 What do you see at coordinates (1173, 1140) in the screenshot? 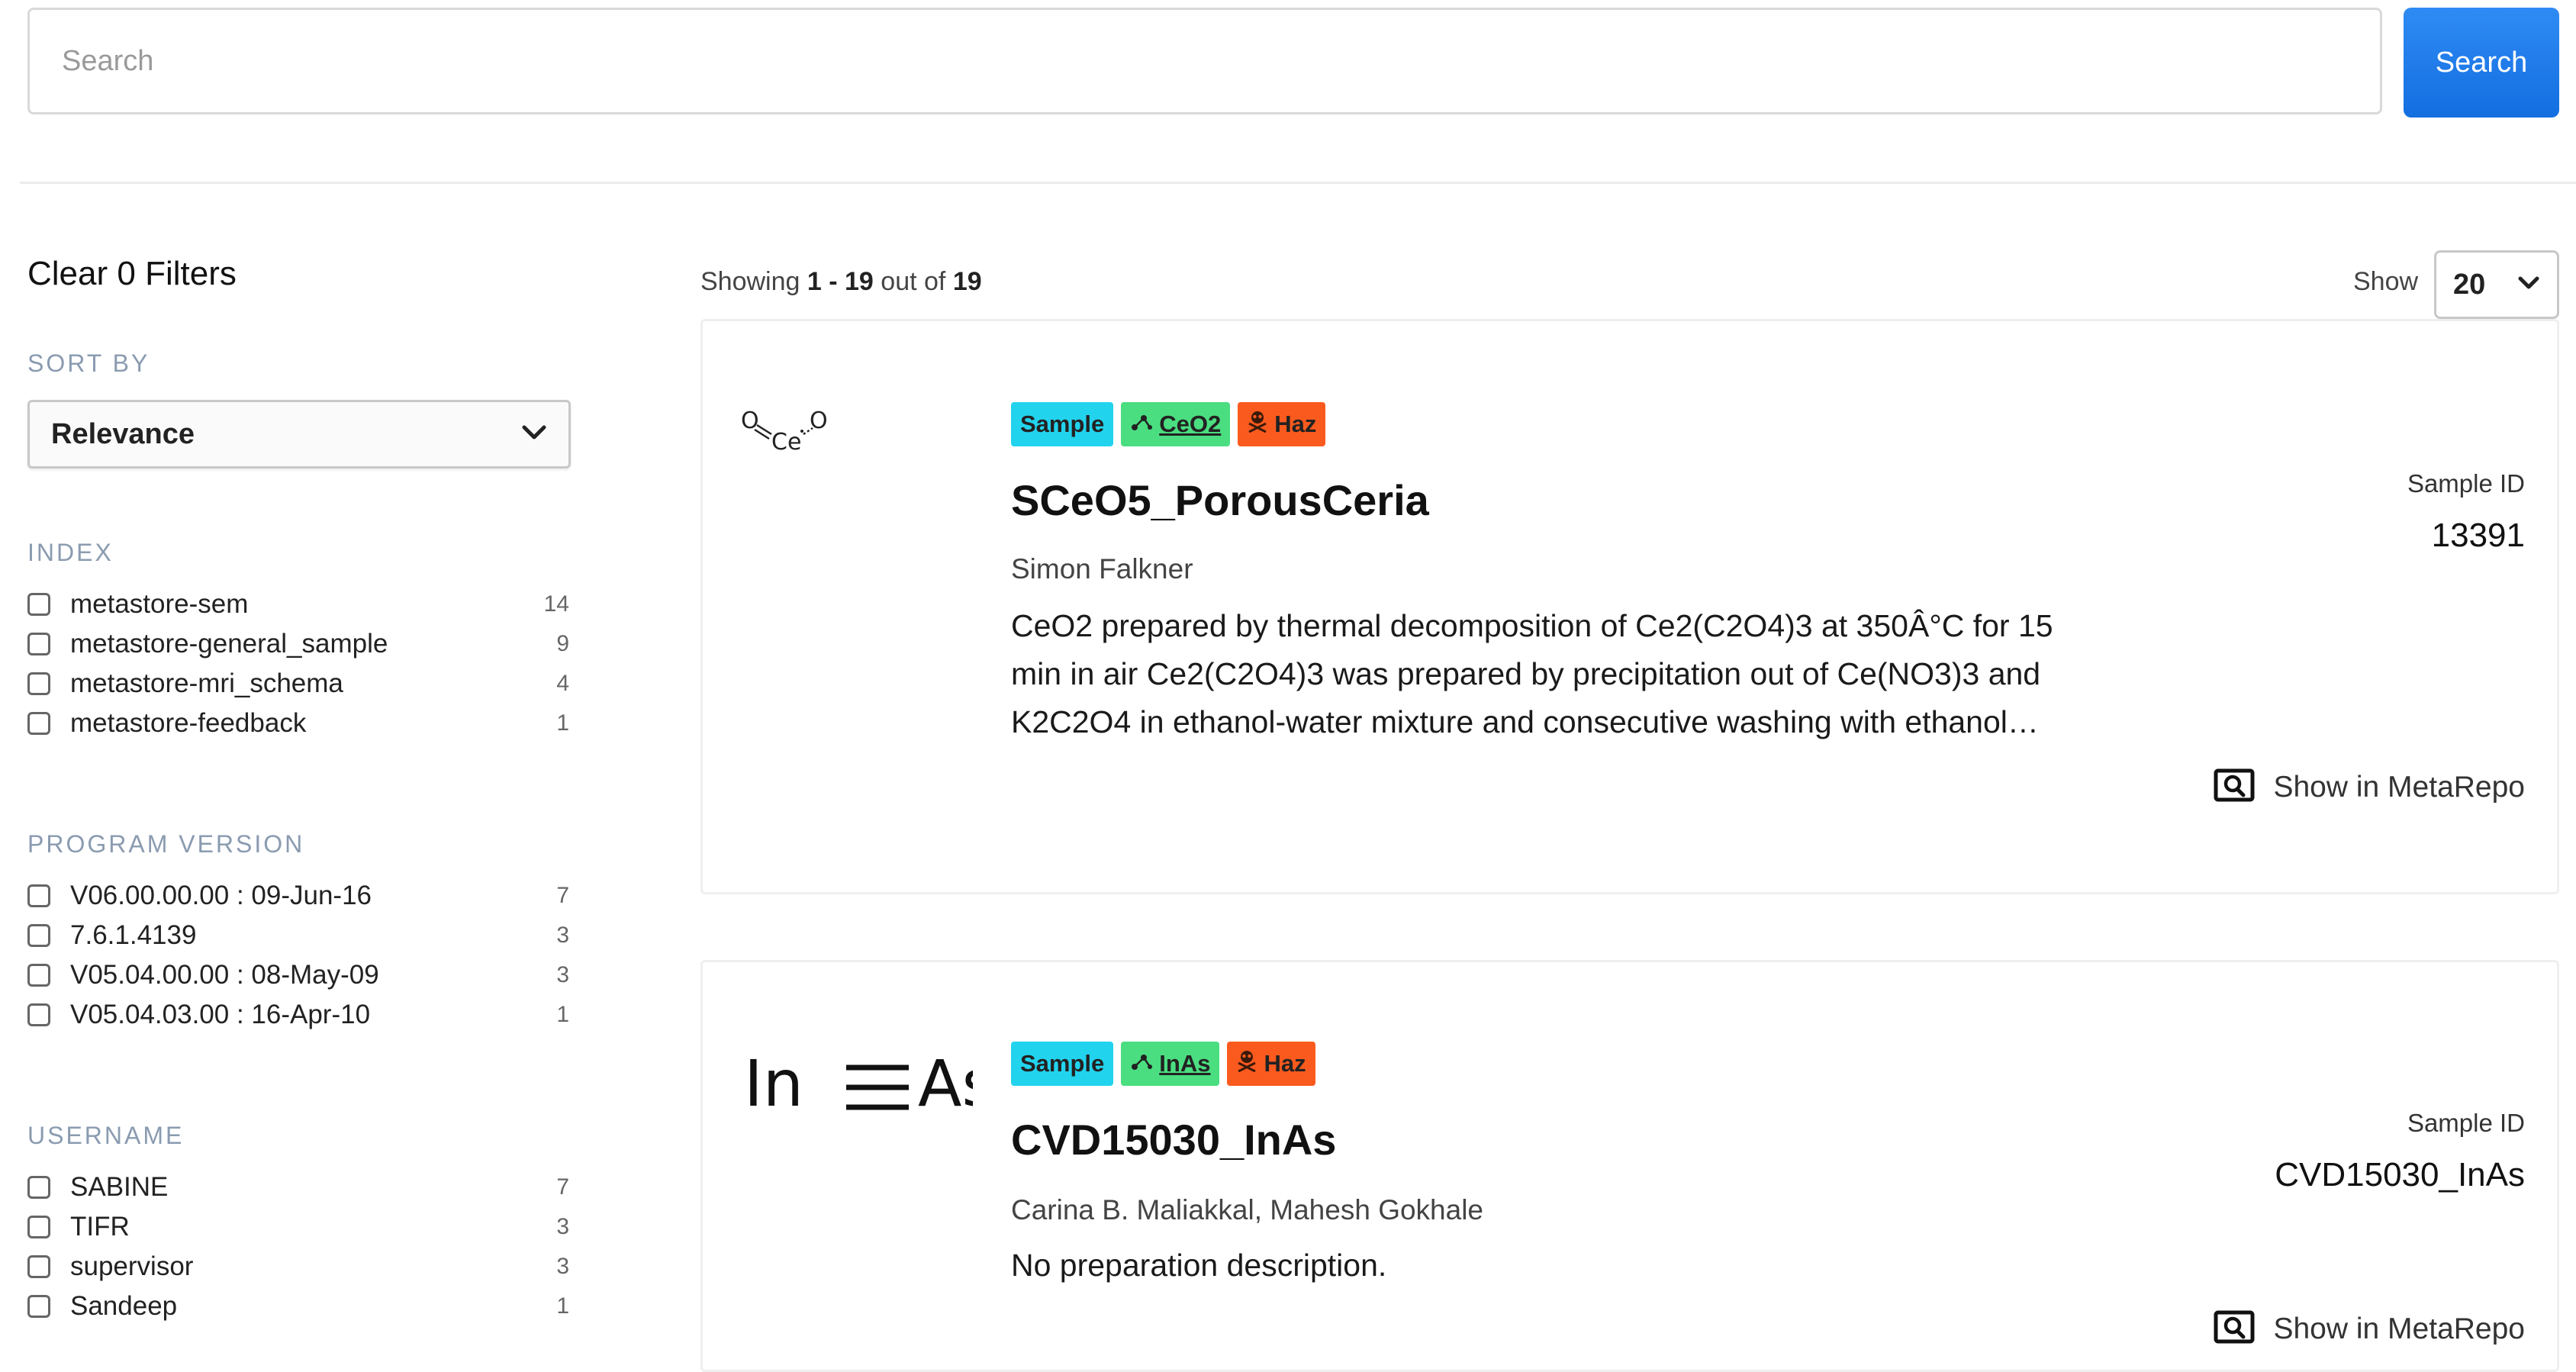
I see `result-title: CVD15030_InAs` at bounding box center [1173, 1140].